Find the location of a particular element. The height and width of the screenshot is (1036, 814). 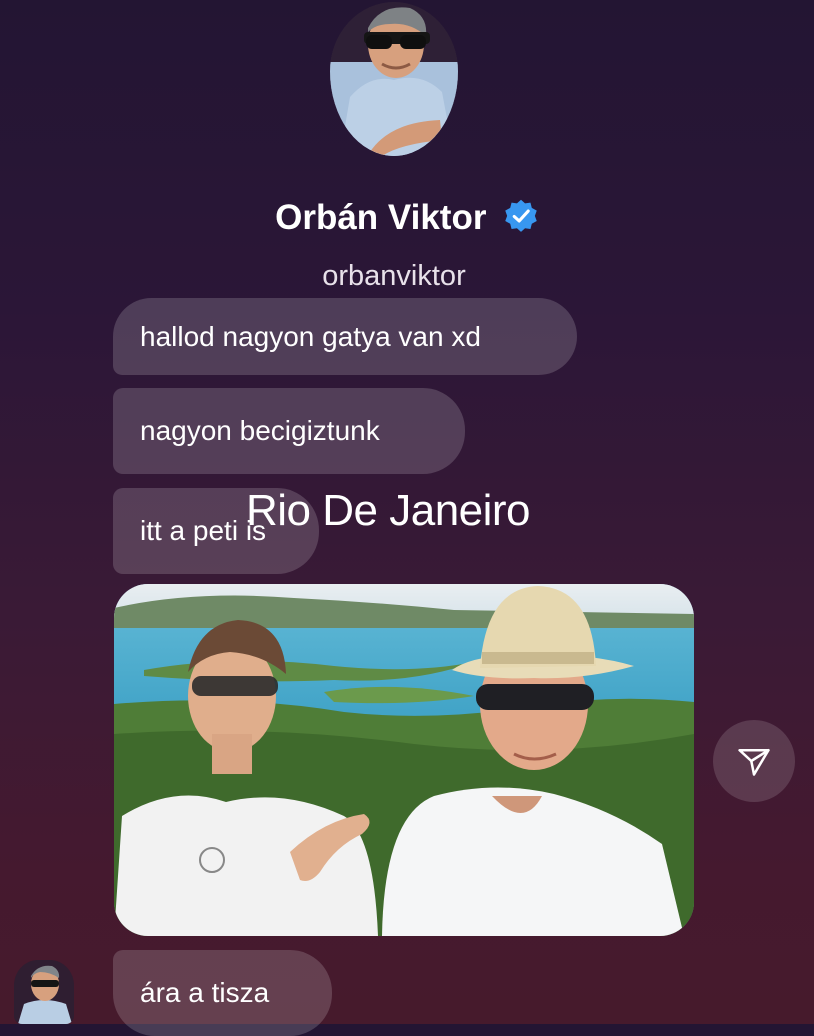

message-text: ára a tisza is located at coordinates (205, 992).